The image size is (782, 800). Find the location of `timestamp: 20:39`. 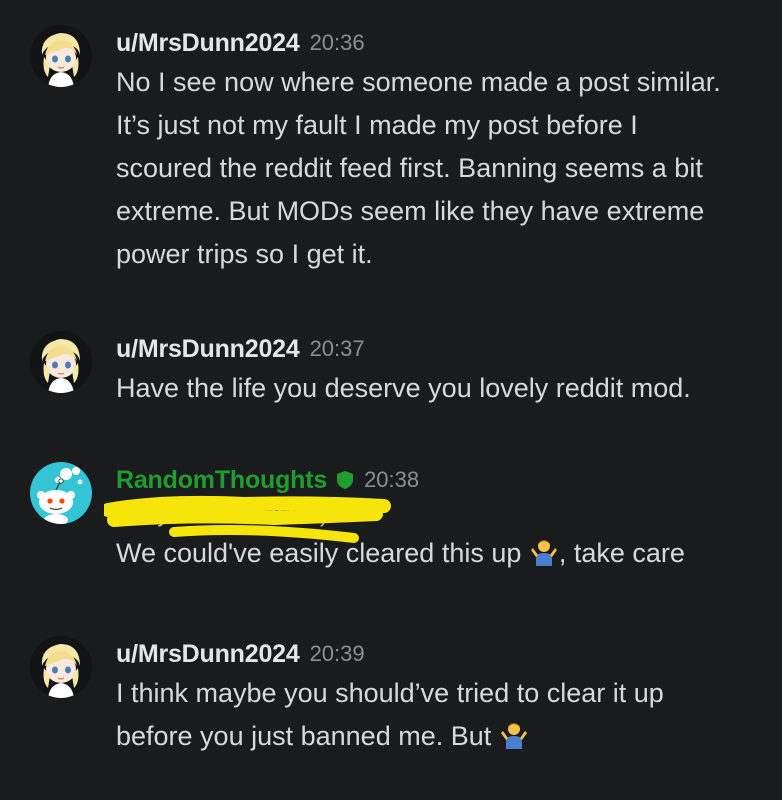

timestamp: 20:39 is located at coordinates (337, 653).